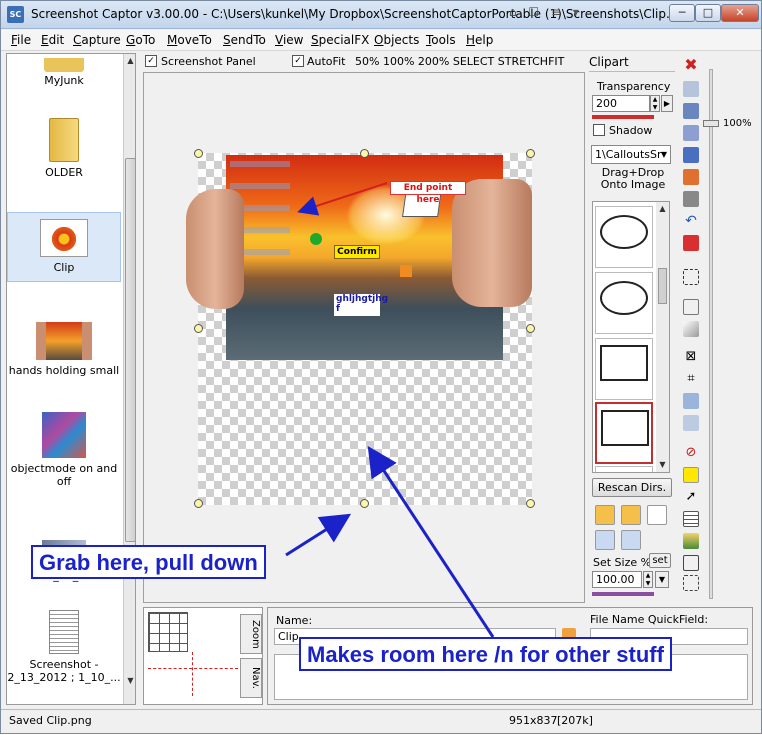  What do you see at coordinates (485, 654) in the screenshot?
I see `annotation-makes-room: Makes room here /n for other stuff` at bounding box center [485, 654].